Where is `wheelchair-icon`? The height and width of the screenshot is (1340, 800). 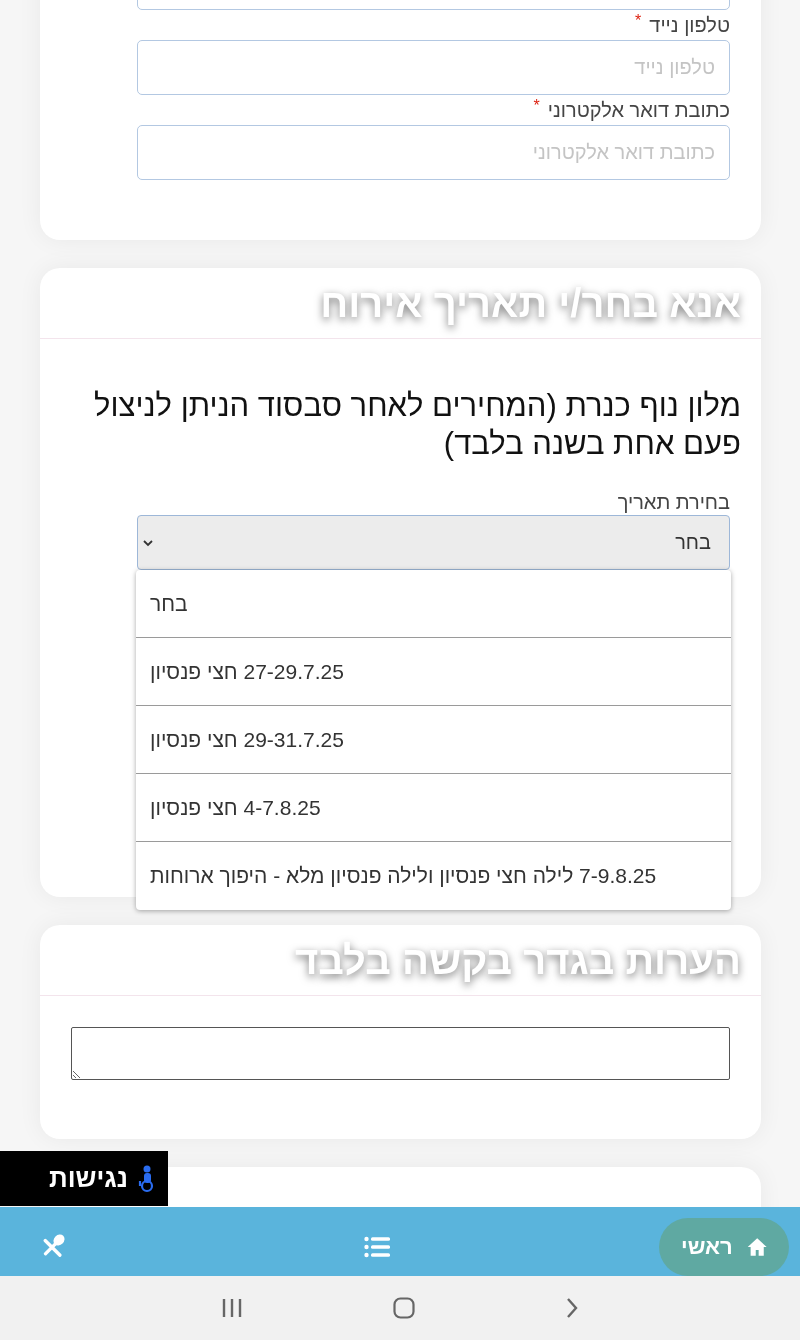 wheelchair-icon is located at coordinates (146, 1178).